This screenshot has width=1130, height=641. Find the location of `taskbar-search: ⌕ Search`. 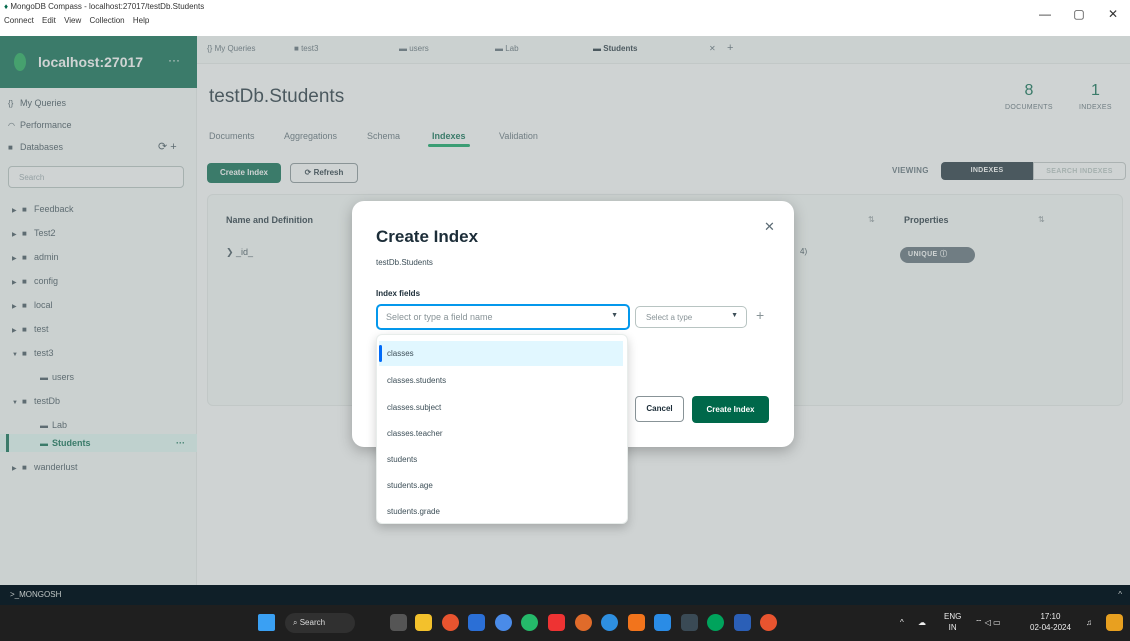

taskbar-search: ⌕ Search is located at coordinates (320, 623).